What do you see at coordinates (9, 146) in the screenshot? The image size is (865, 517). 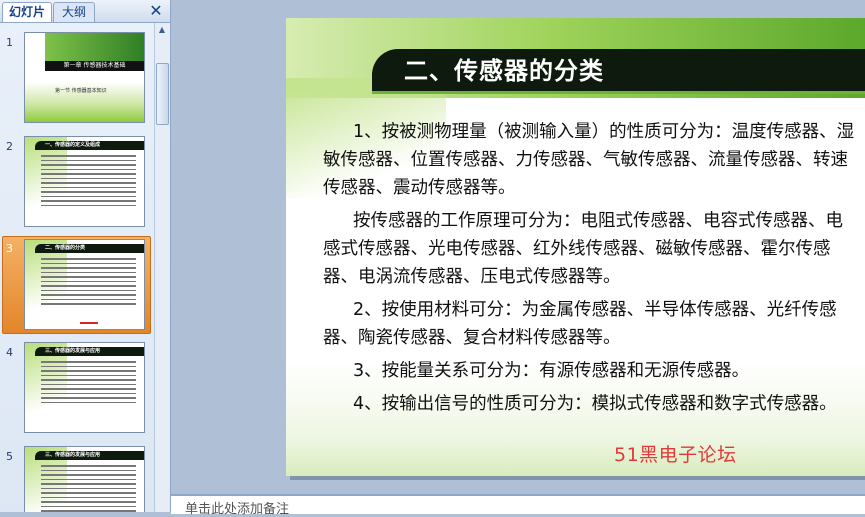 I see `slide-number: 2` at bounding box center [9, 146].